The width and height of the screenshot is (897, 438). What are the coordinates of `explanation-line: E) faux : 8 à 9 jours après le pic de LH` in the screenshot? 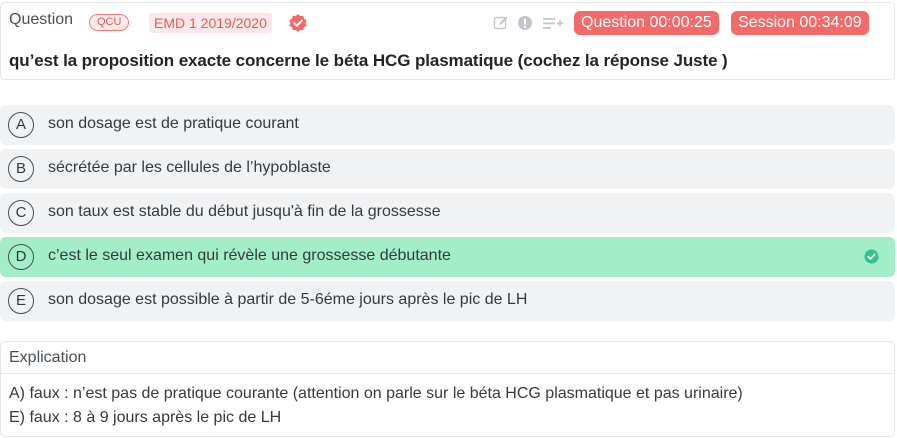 It's located at (145, 417).